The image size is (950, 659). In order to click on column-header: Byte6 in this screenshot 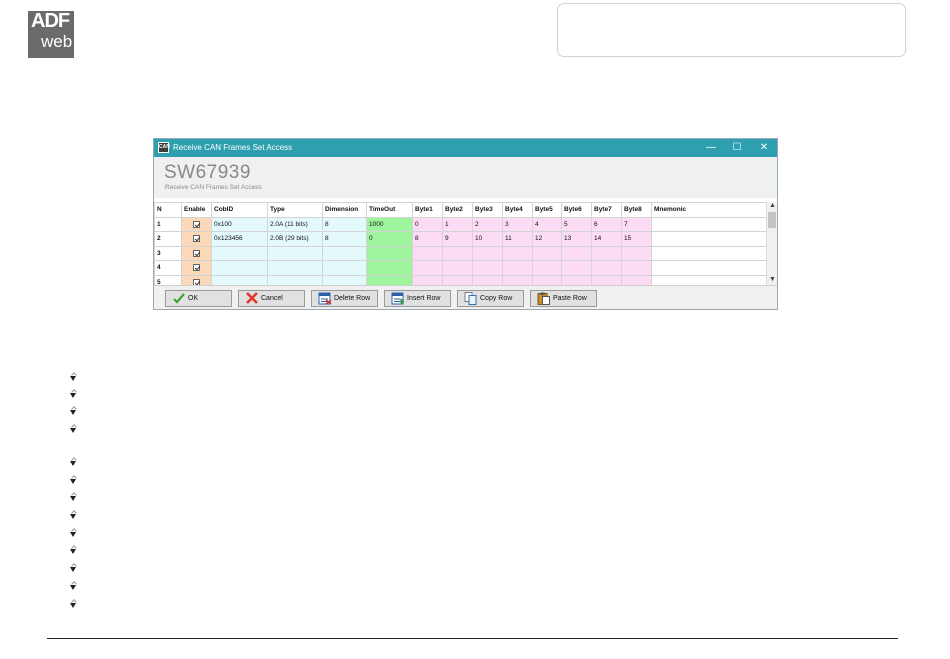, I will do `click(576, 210)`.